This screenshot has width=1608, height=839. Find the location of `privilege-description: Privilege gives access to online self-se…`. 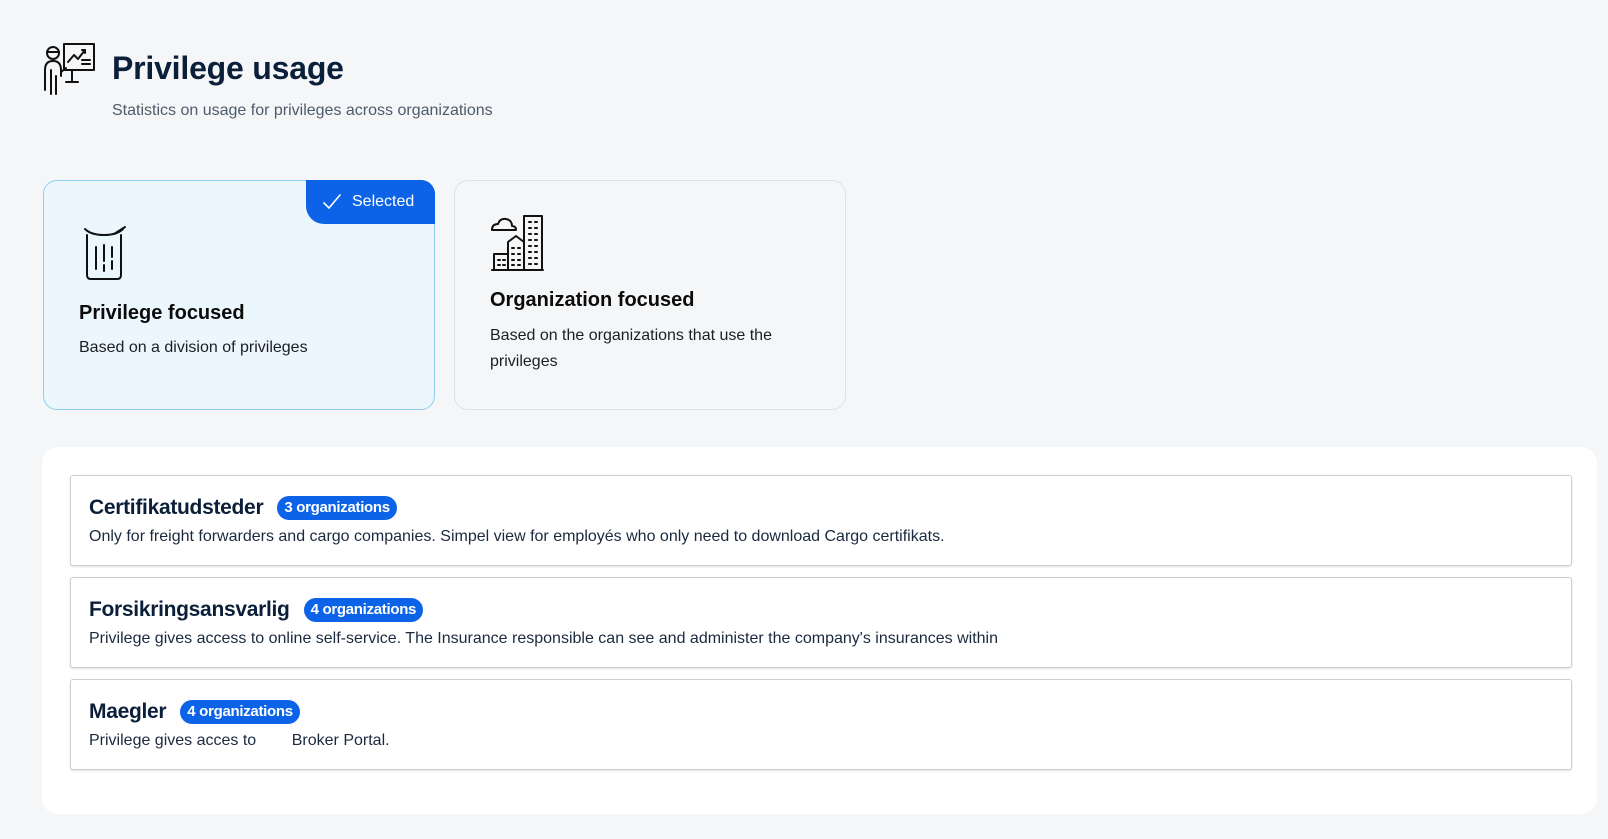

privilege-description: Privilege gives access to online self-se… is located at coordinates (543, 638).